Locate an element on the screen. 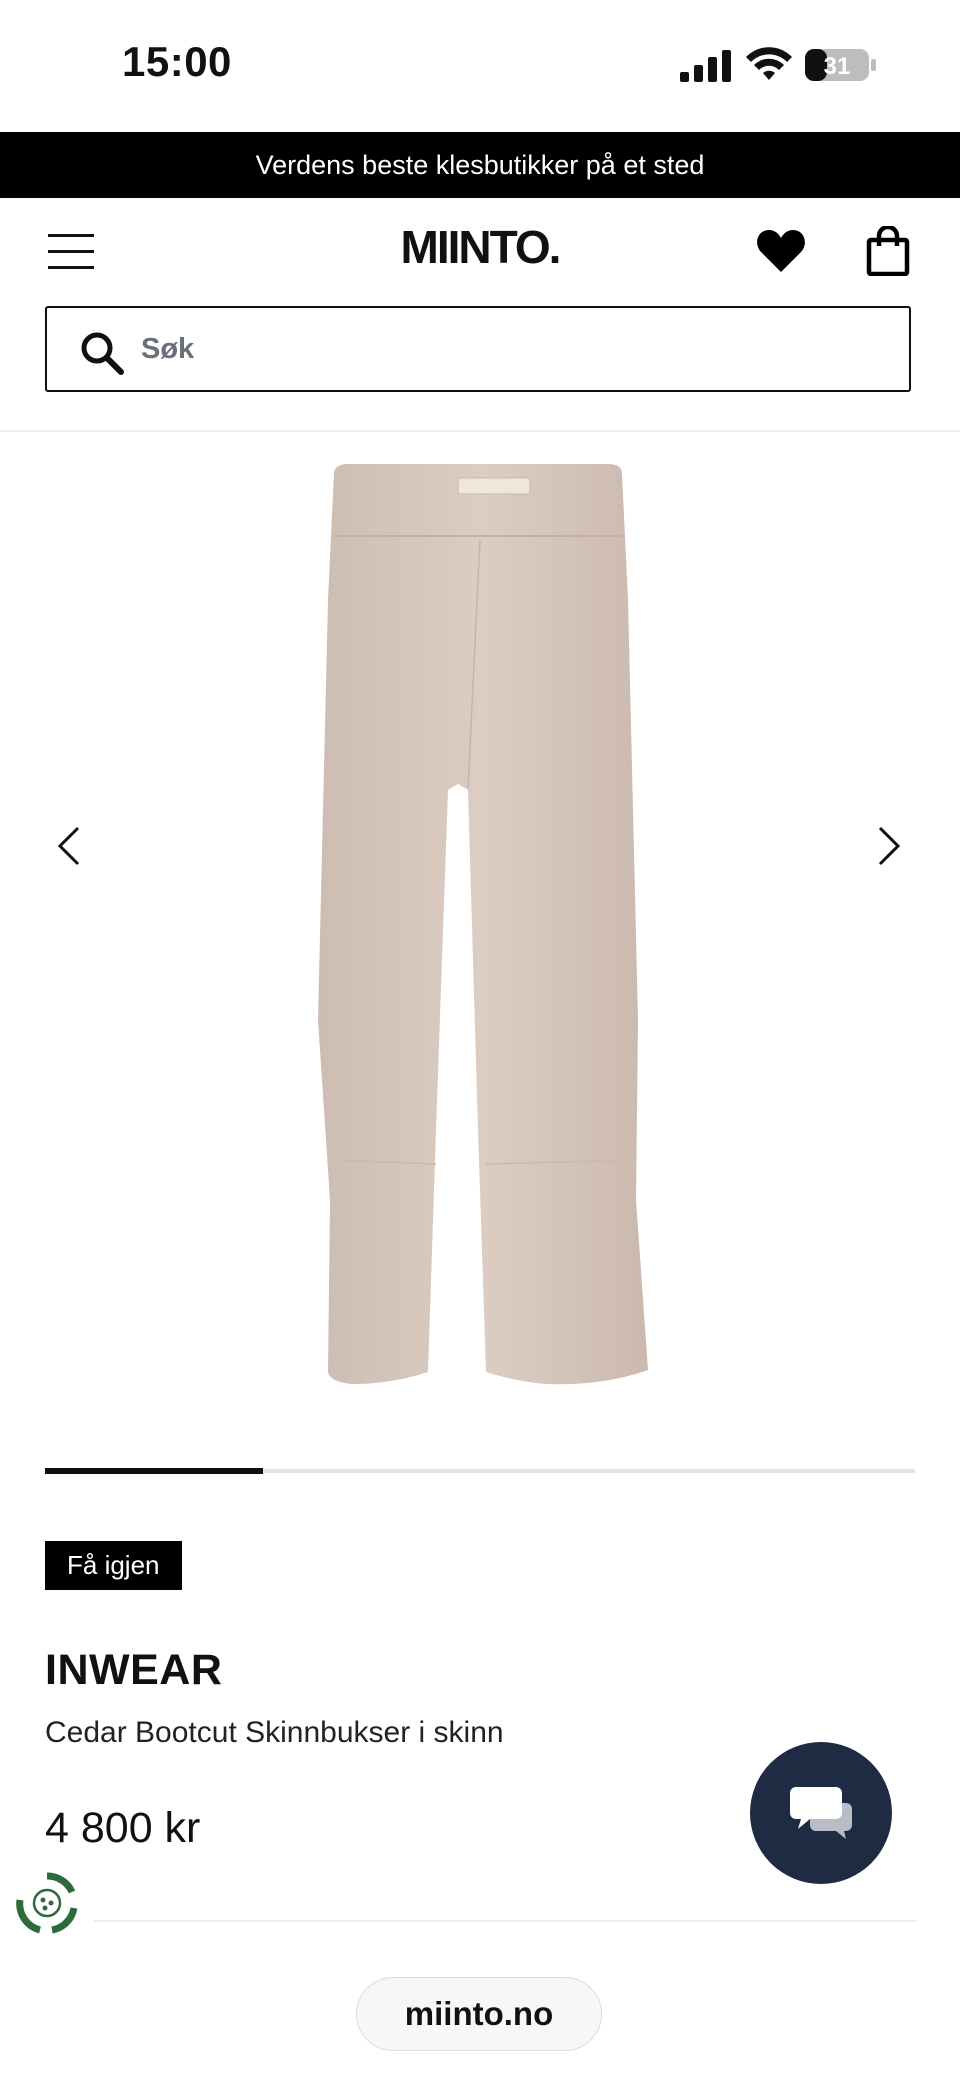 This screenshot has width=960, height=2081. battery-level: 31 is located at coordinates (837, 66).